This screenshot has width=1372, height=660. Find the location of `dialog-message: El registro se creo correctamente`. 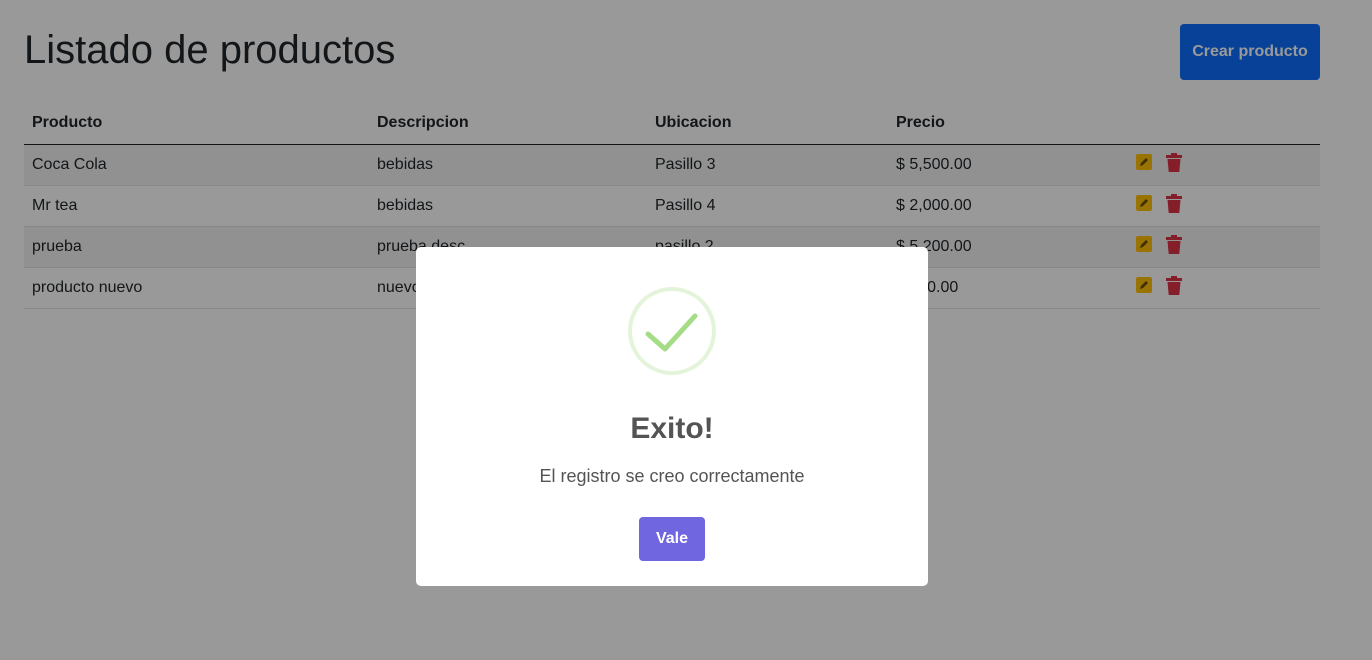

dialog-message: El registro se creo correctamente is located at coordinates (672, 476).